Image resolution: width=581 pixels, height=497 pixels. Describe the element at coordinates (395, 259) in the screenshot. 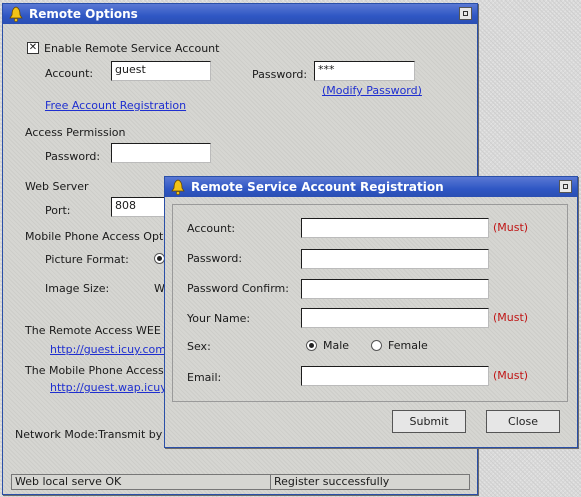

I see `reg-password-field` at that location.